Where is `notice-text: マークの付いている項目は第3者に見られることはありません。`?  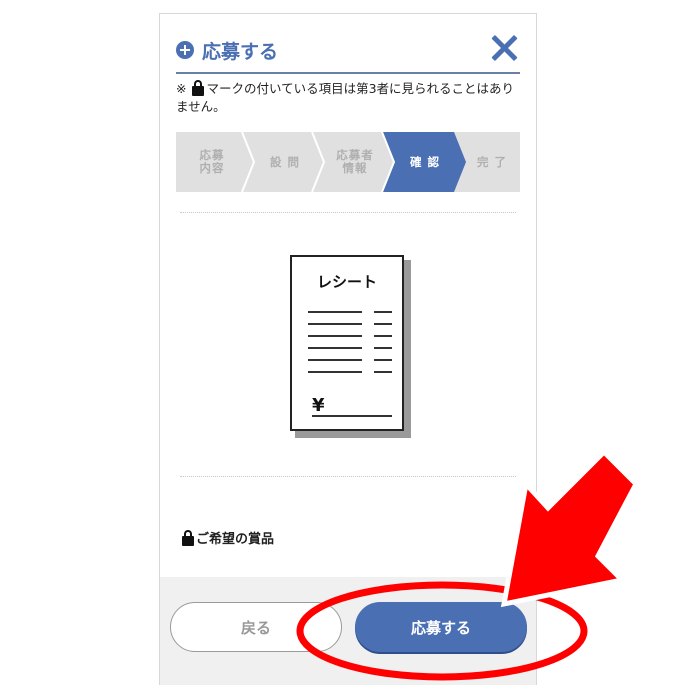
notice-text: マークの付いている項目は第3者に見られることはありません。 is located at coordinates (345, 97).